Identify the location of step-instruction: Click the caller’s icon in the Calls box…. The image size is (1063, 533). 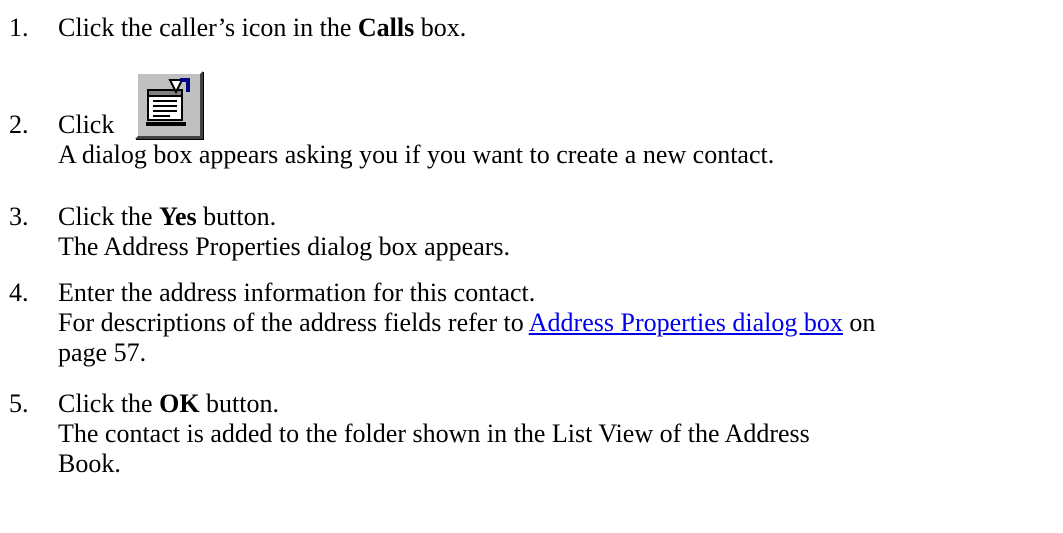
(558, 28).